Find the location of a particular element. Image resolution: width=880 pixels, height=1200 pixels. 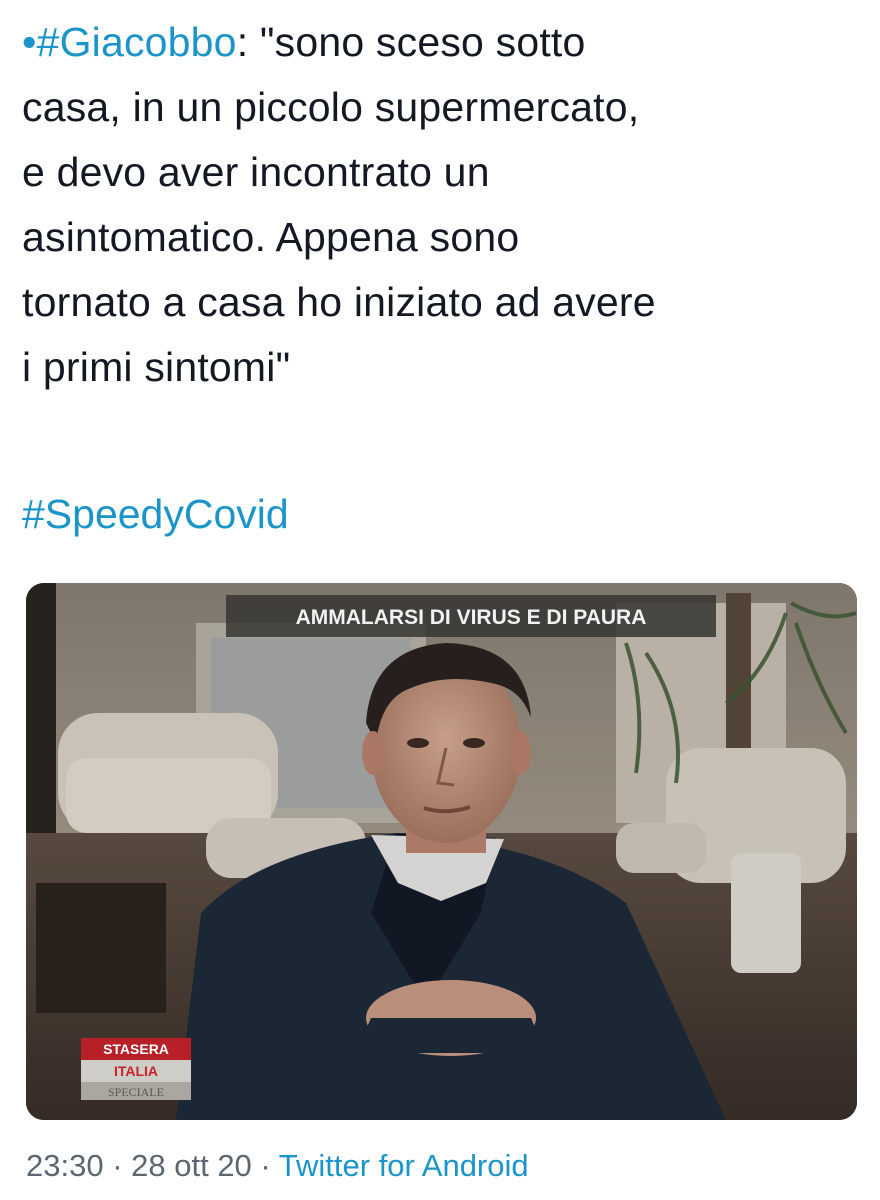

show-logo-bottom: SPECIALE is located at coordinates (136, 1092).